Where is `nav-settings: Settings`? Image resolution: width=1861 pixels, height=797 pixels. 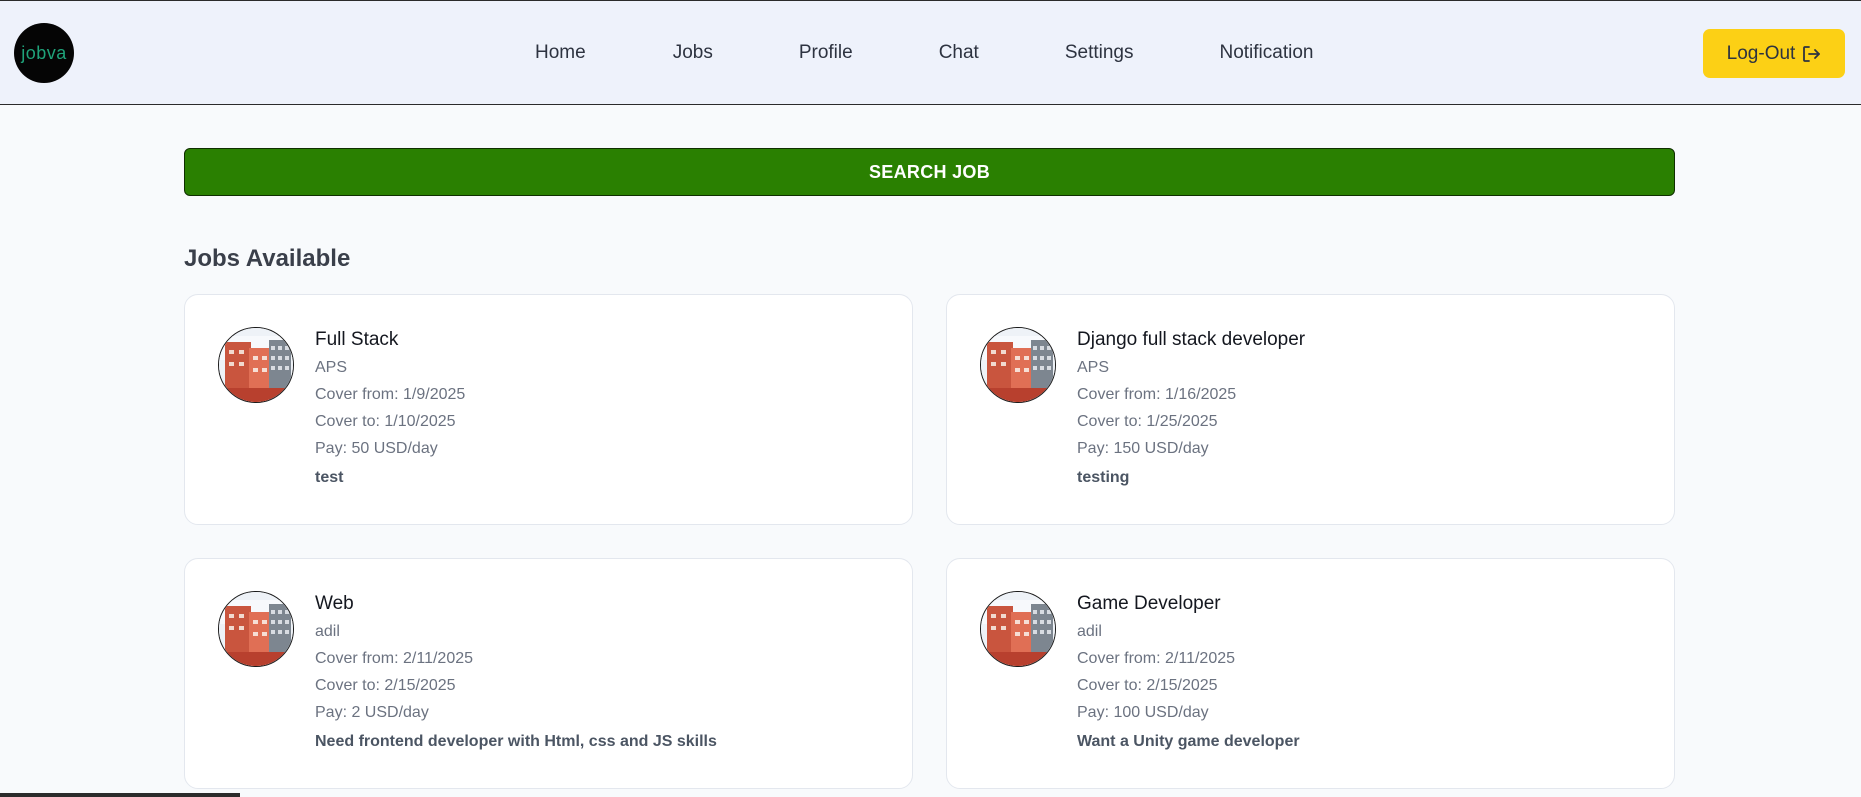 nav-settings: Settings is located at coordinates (1099, 53).